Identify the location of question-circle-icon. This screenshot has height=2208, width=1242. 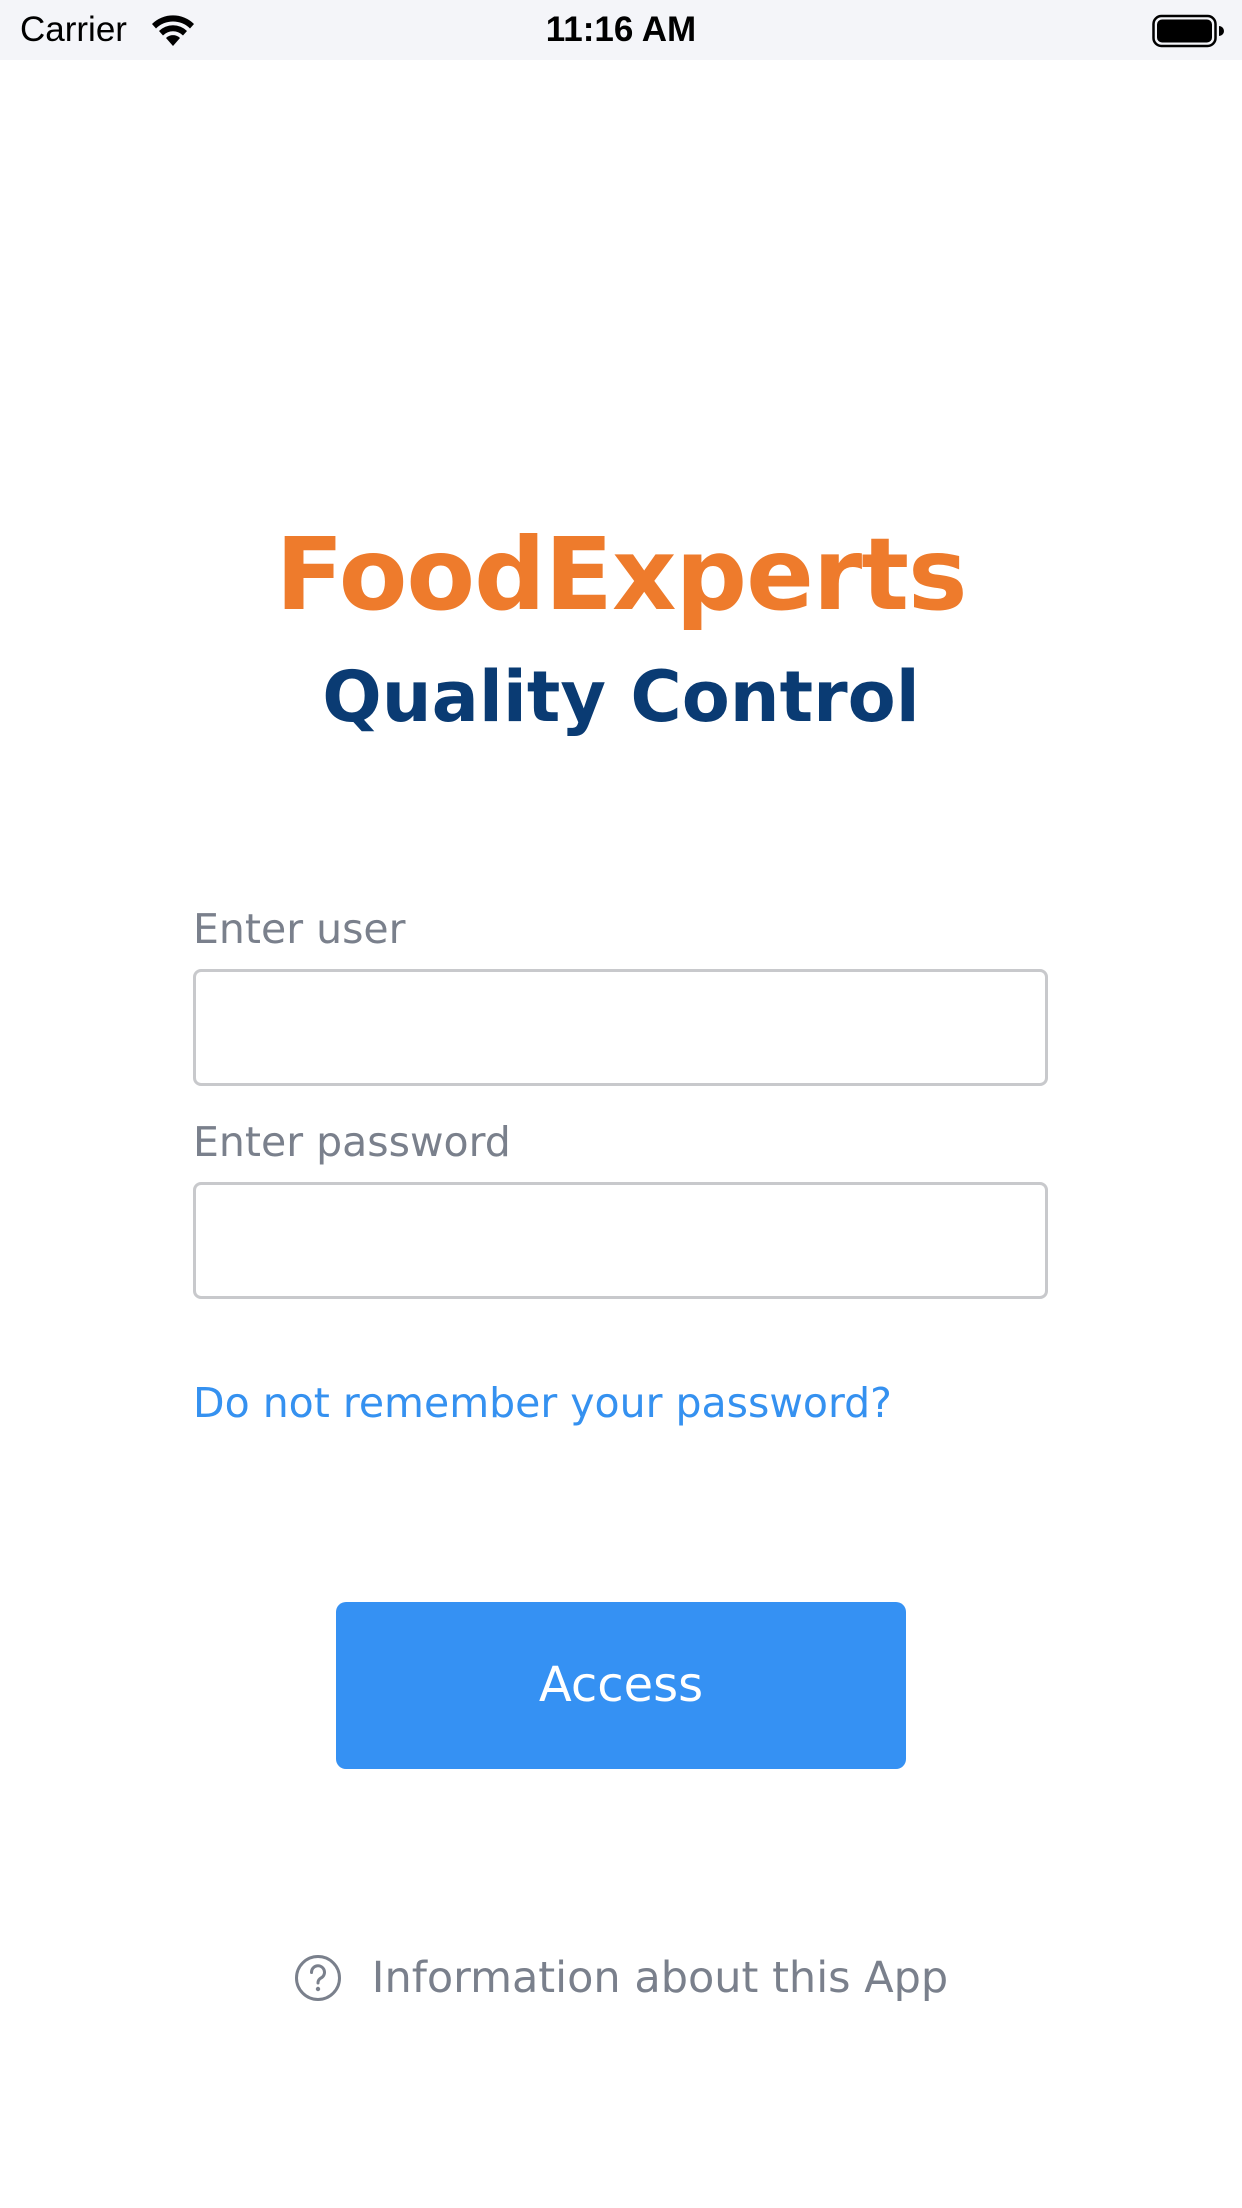
(317, 1978).